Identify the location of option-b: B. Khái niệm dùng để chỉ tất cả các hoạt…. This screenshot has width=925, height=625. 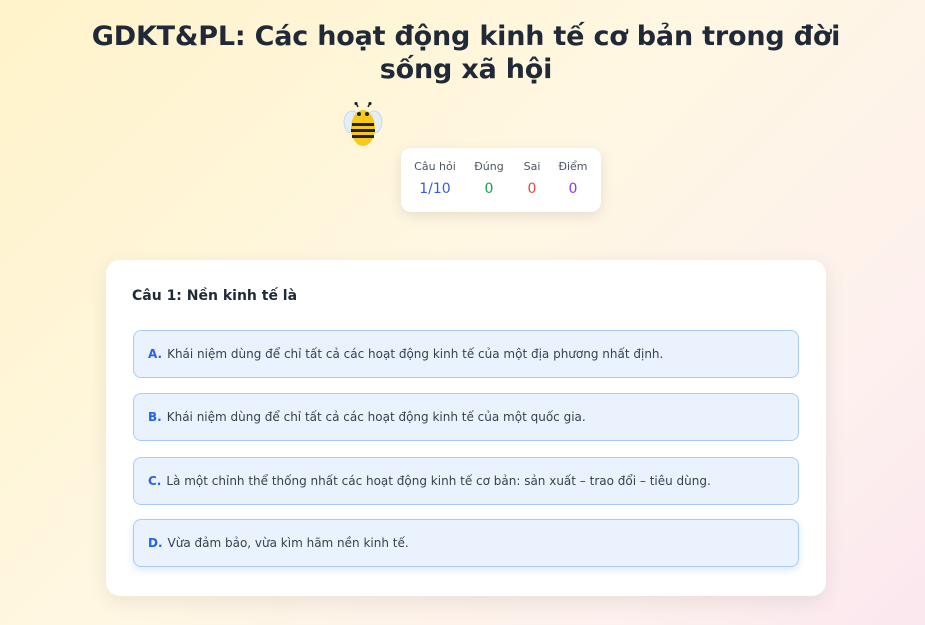
(466, 417).